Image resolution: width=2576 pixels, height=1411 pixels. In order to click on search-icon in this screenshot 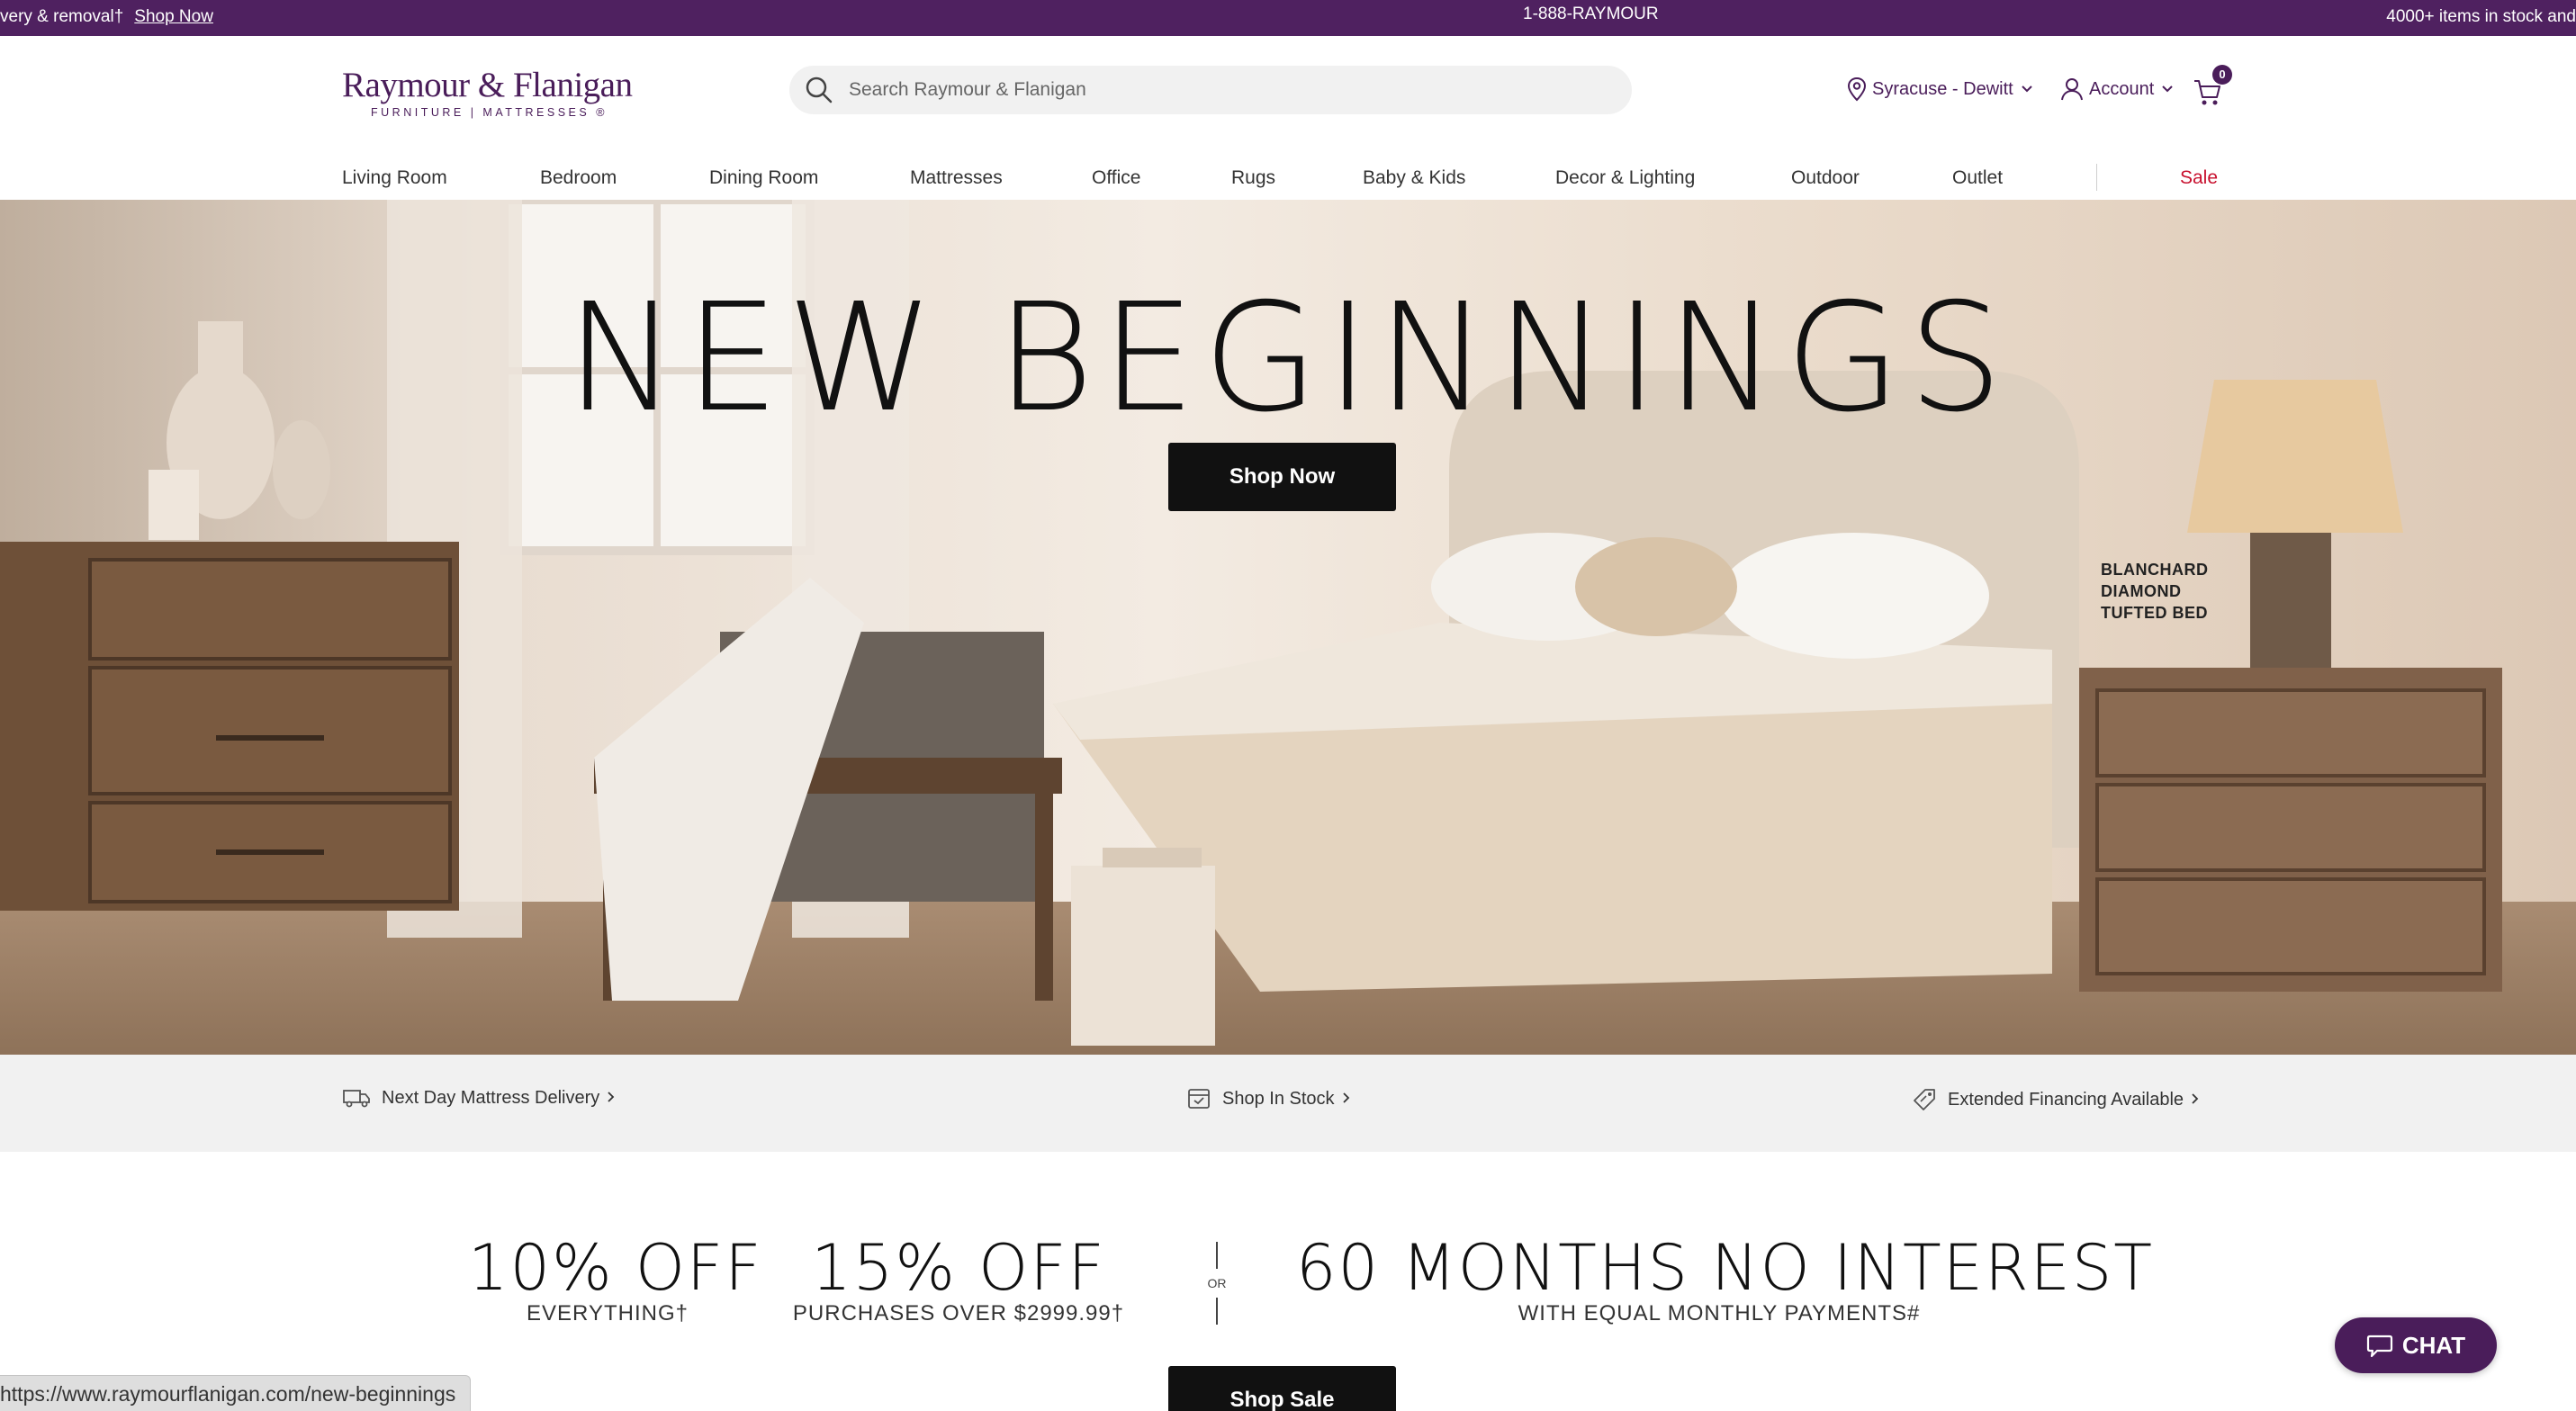, I will do `click(819, 90)`.